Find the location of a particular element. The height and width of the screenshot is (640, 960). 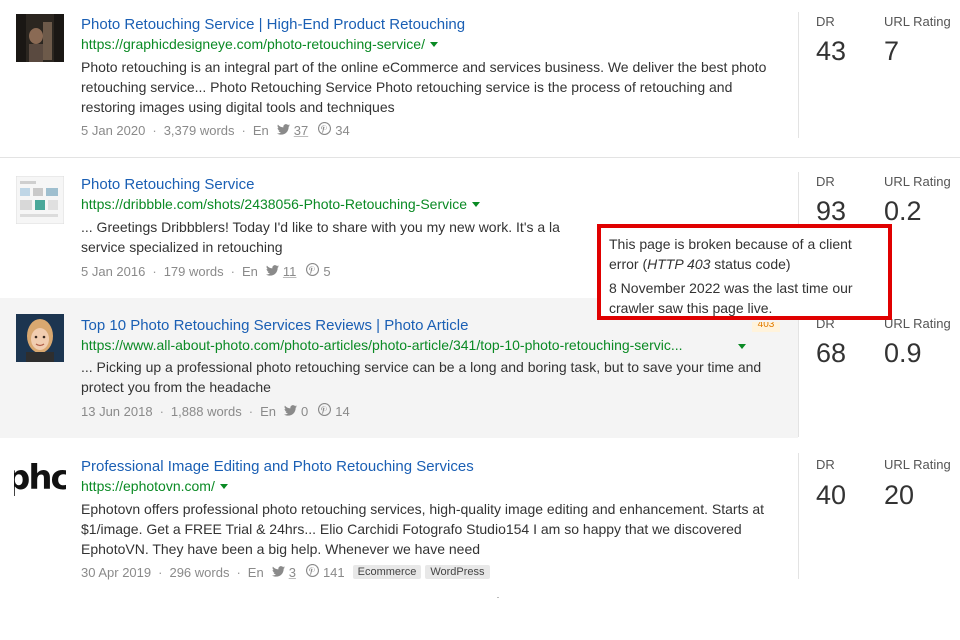

result-word-count: 296 words is located at coordinates (199, 572).